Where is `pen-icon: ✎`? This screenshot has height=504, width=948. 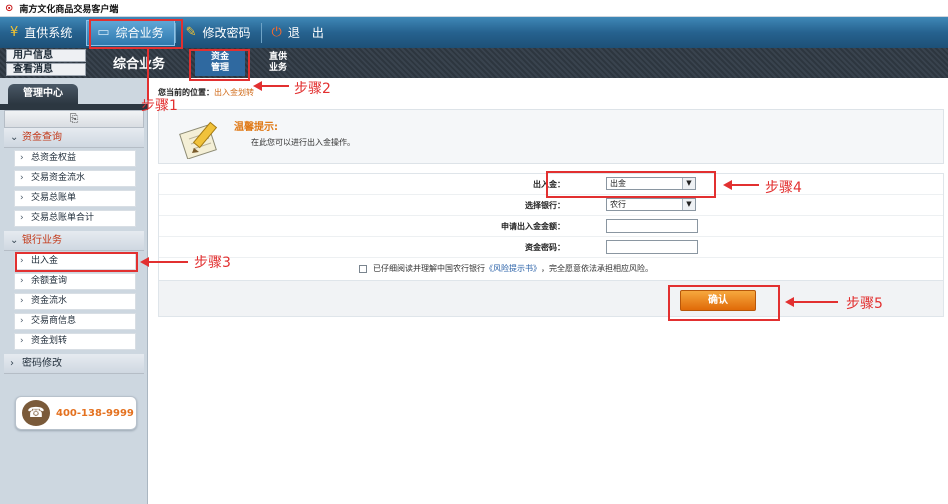
pen-icon: ✎ is located at coordinates (191, 32).